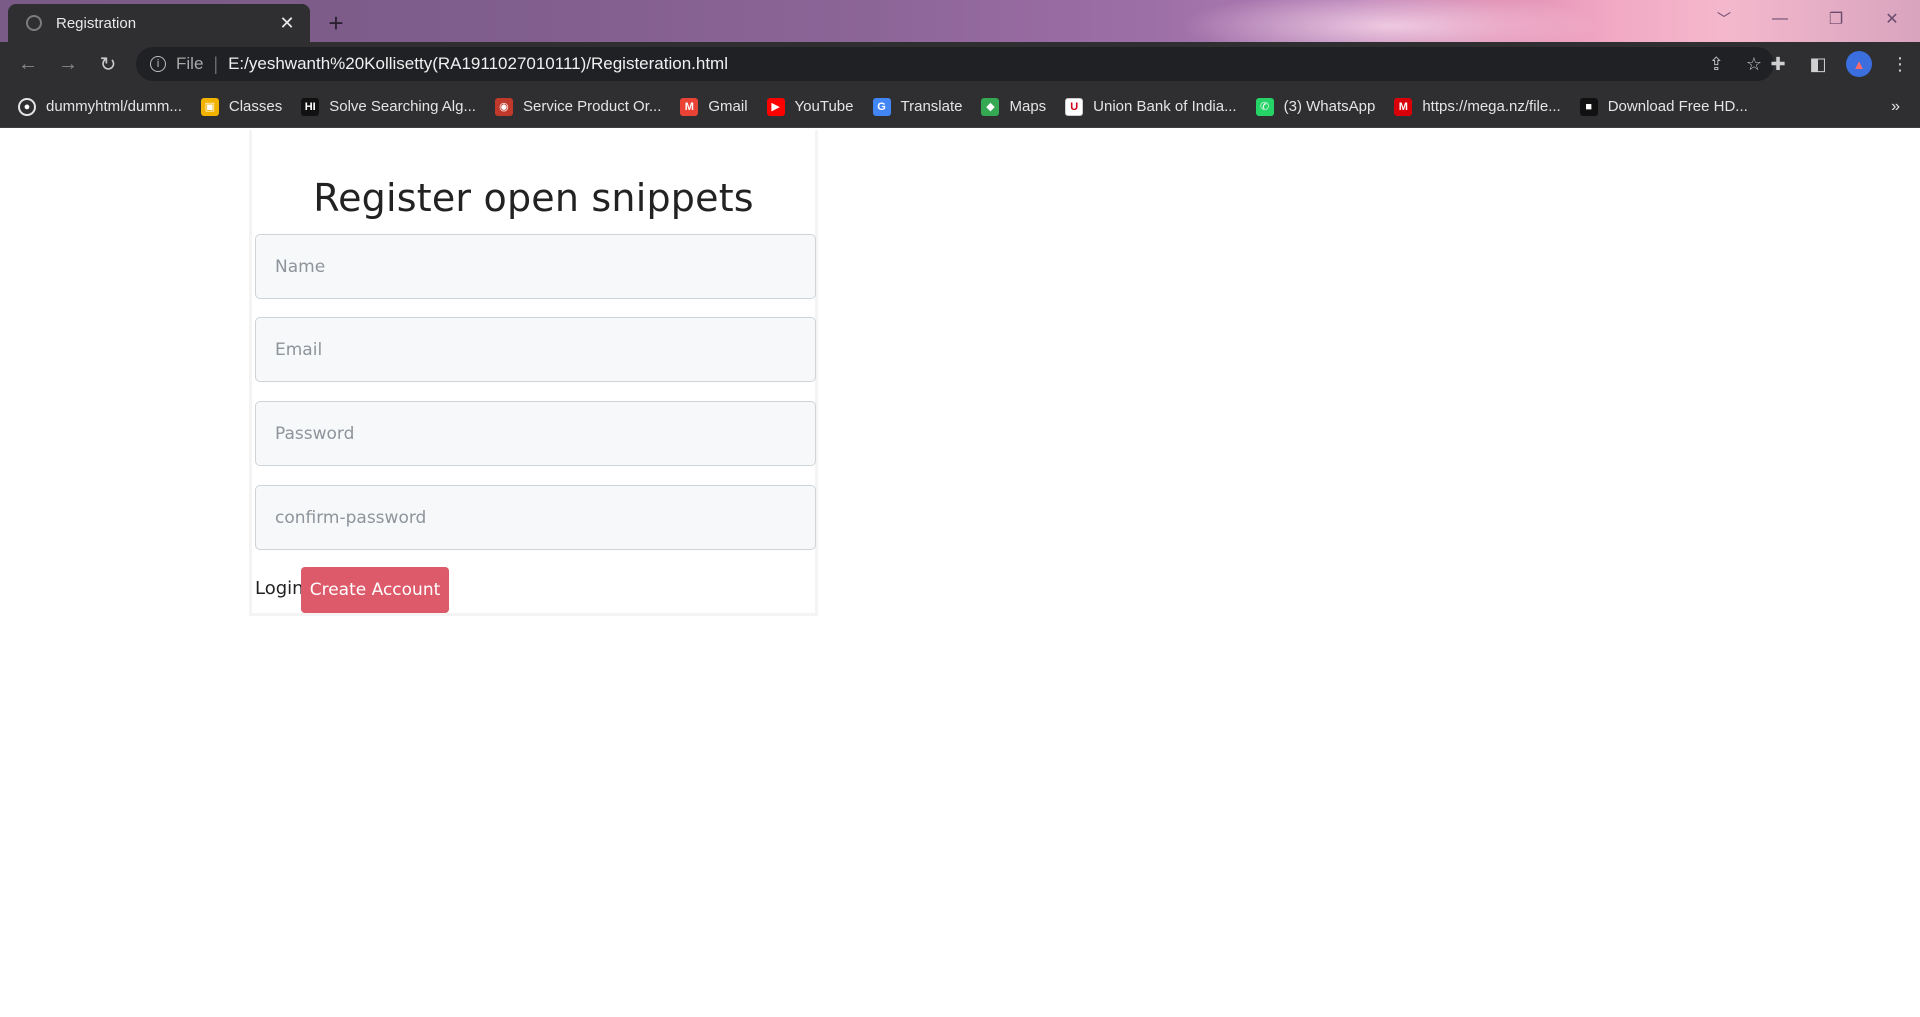 This screenshot has height=1017, width=1920. What do you see at coordinates (1818, 64) in the screenshot?
I see `side-panel-icon: ◧` at bounding box center [1818, 64].